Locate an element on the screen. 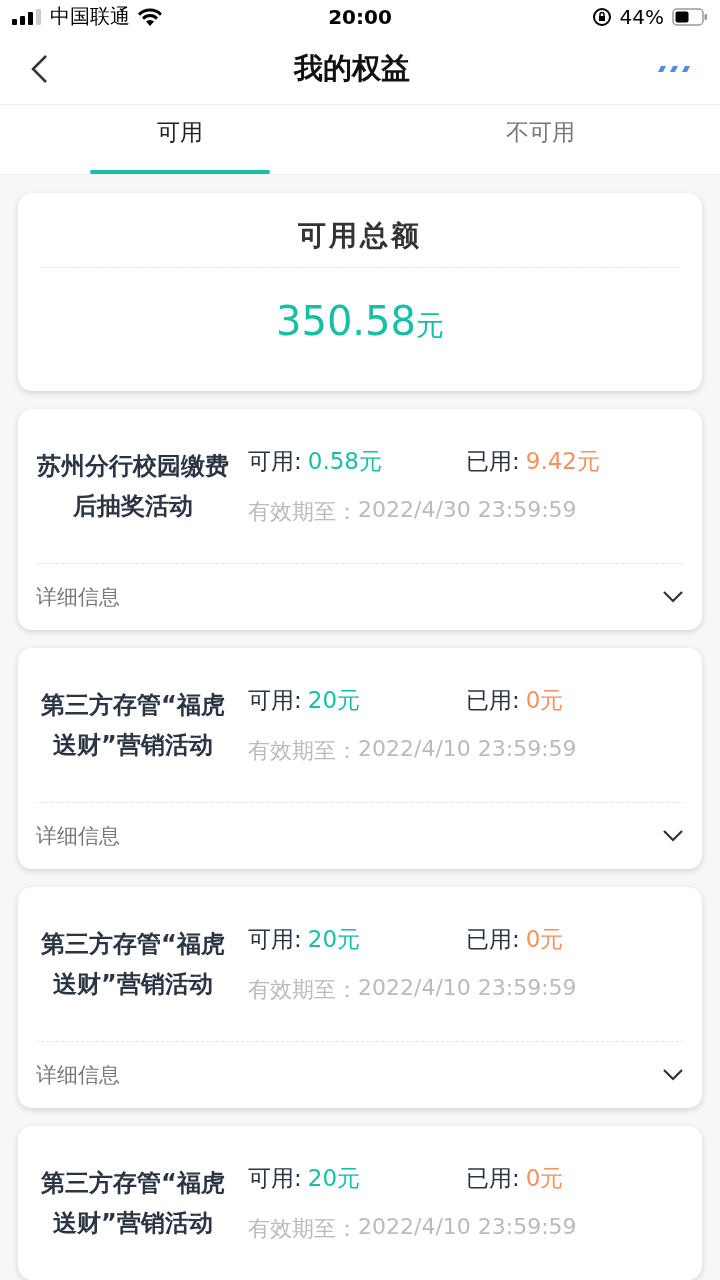 The image size is (720, 1280). tab: 可用 is located at coordinates (180, 132).